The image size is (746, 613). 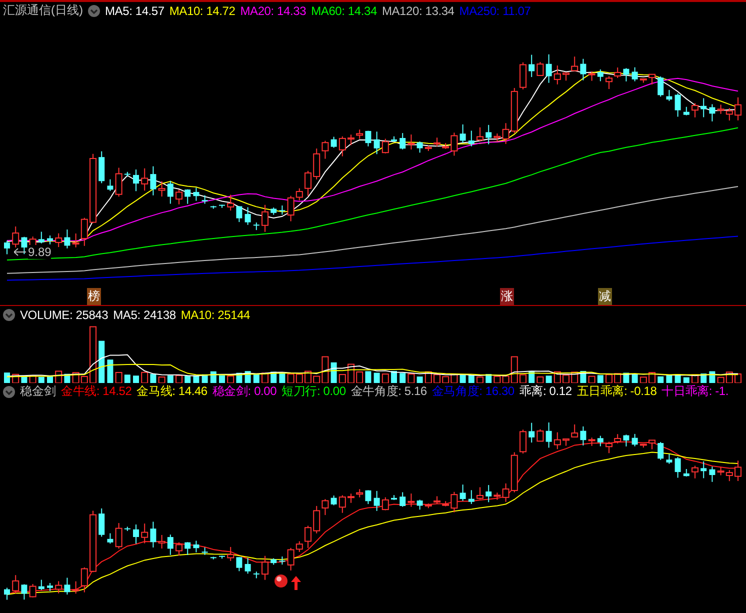 I want to click on signal-tag: 涨, so click(x=507, y=296).